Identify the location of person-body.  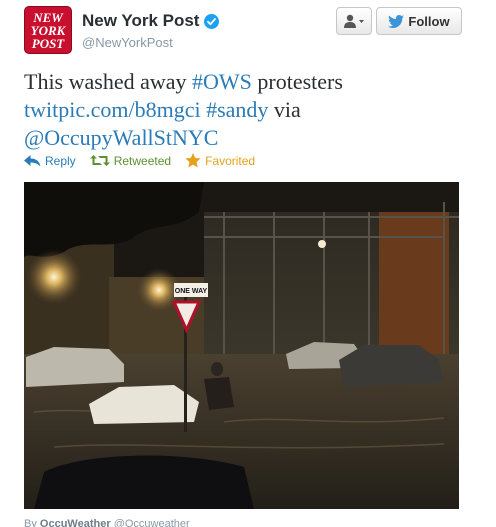
(219, 393).